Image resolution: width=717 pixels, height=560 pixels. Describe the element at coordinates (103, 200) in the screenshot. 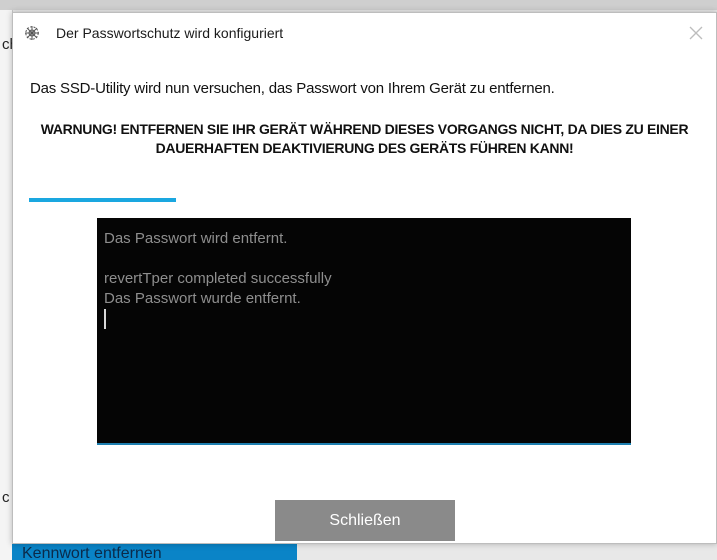

I see `progress-bar-fill` at that location.